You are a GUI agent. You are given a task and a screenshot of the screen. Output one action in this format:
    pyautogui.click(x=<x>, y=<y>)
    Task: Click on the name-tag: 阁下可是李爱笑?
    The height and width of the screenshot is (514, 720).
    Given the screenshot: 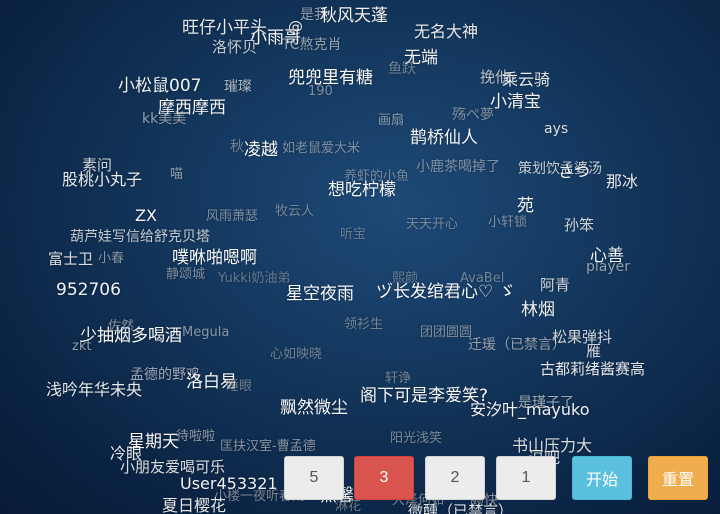 What is the action you would take?
    pyautogui.click(x=424, y=396)
    